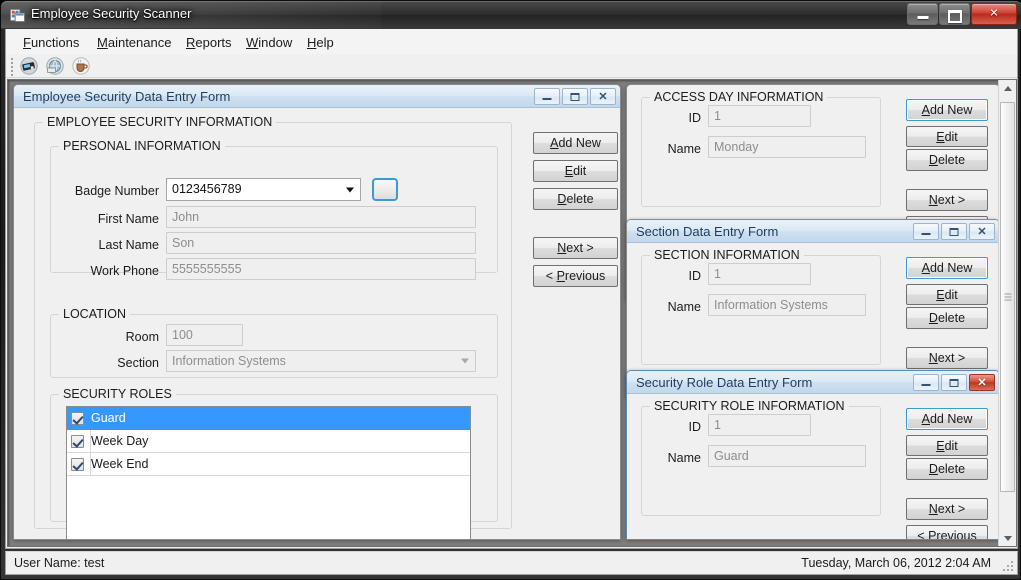 This screenshot has height=580, width=1021. Describe the element at coordinates (759, 116) in the screenshot. I see `access-day-id-field: 1` at that location.